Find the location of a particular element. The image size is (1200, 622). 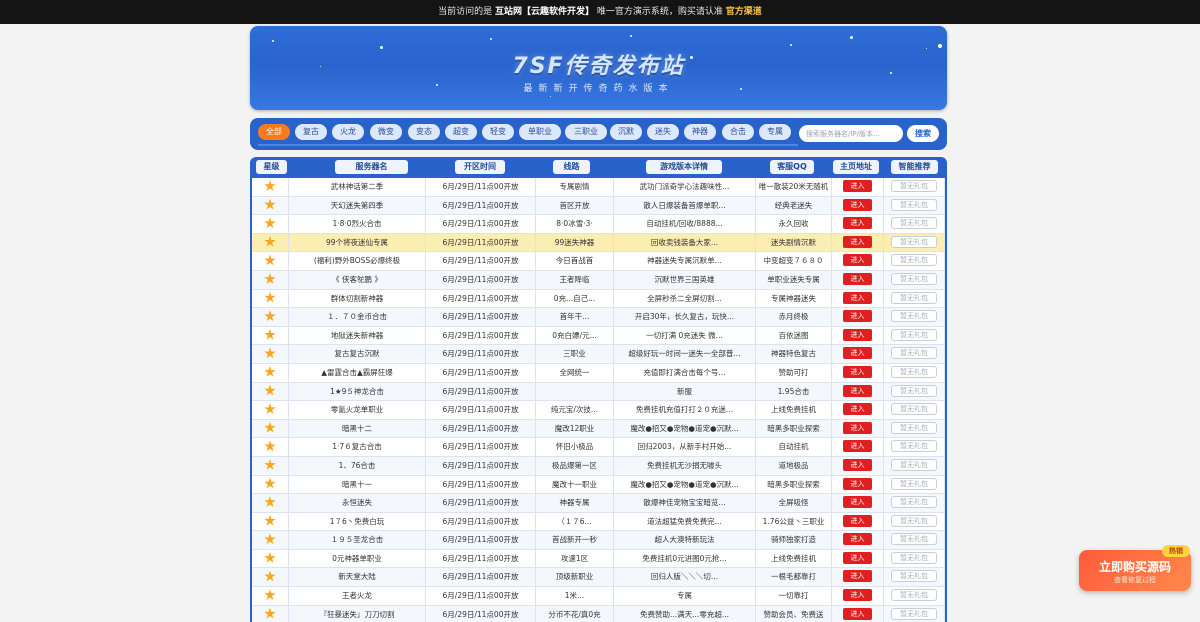

filter-tab-mutant: 变态 is located at coordinates (424, 132).